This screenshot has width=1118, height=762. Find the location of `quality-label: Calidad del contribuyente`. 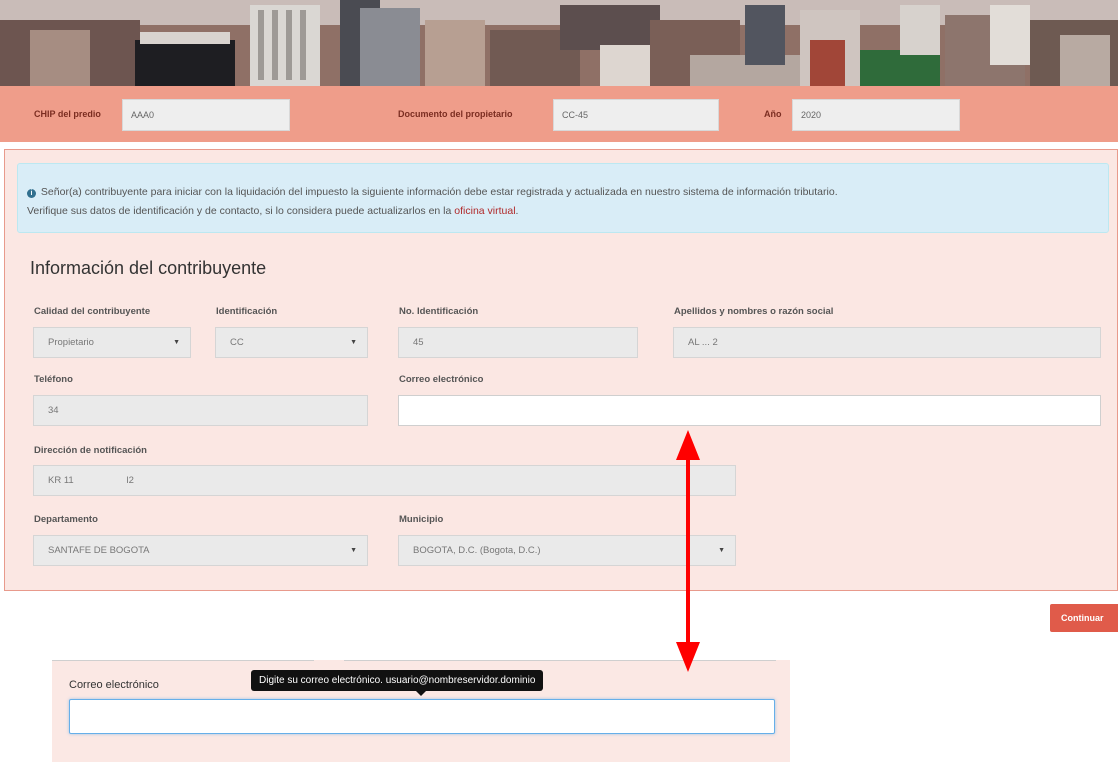

quality-label: Calidad del contribuyente is located at coordinates (92, 311).